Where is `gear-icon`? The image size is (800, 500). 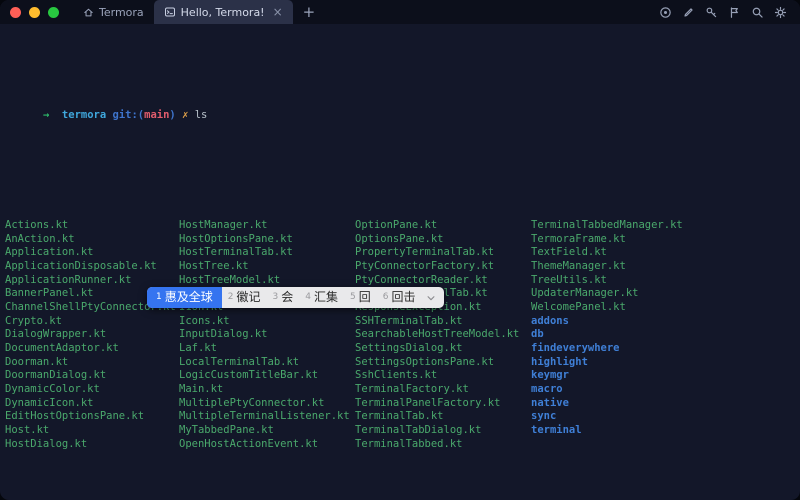
gear-icon is located at coordinates (780, 12).